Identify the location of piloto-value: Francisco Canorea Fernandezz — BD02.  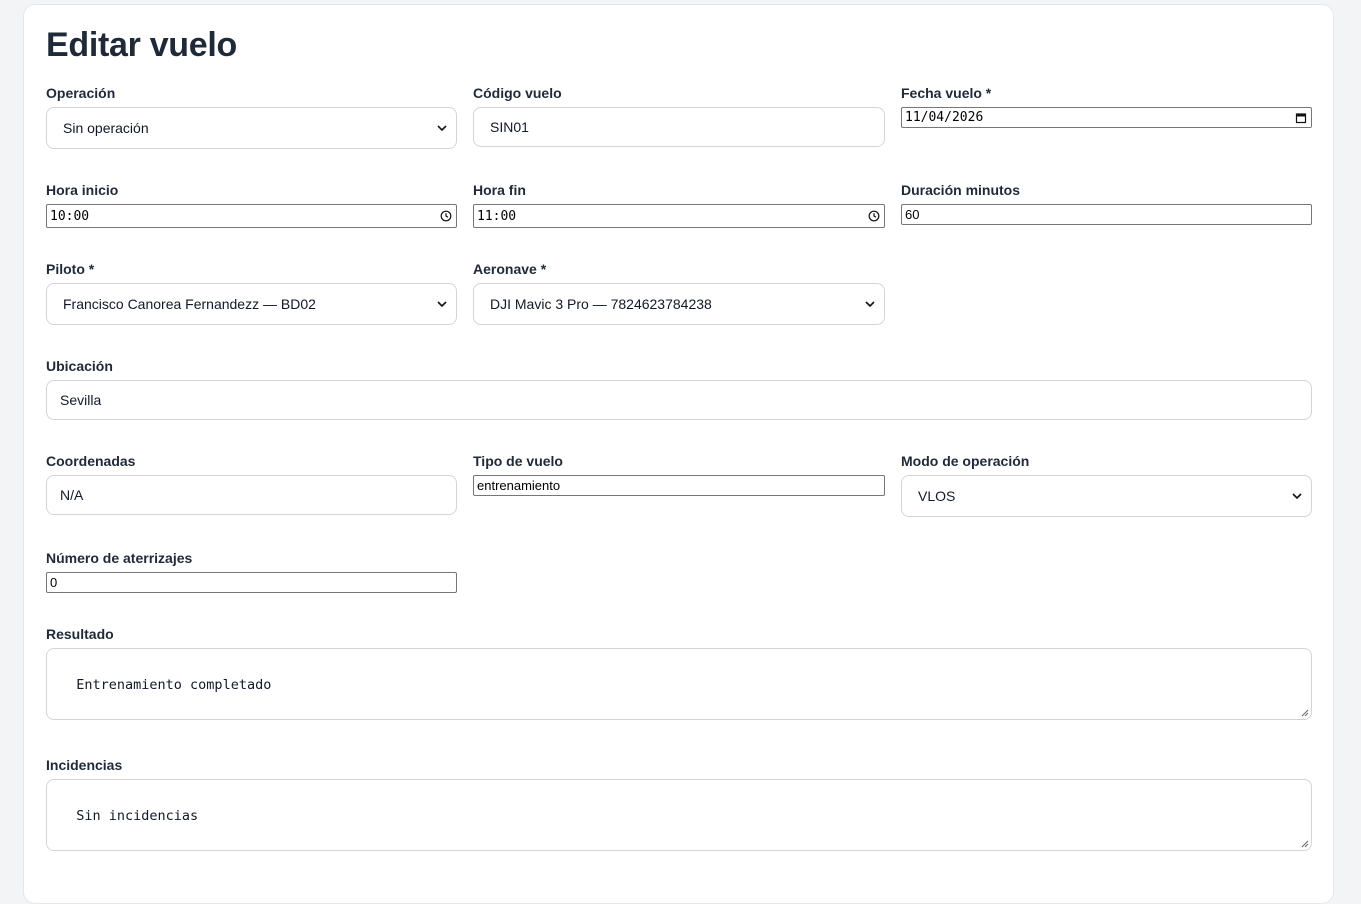
(189, 304).